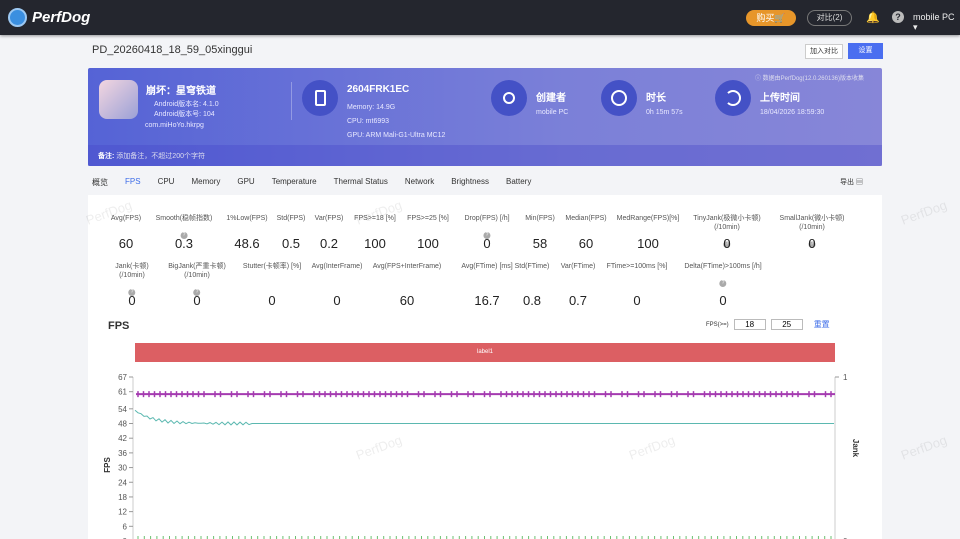 The height and width of the screenshot is (539, 960). Describe the element at coordinates (122, 482) in the screenshot. I see `y-tick-label: 24` at that location.